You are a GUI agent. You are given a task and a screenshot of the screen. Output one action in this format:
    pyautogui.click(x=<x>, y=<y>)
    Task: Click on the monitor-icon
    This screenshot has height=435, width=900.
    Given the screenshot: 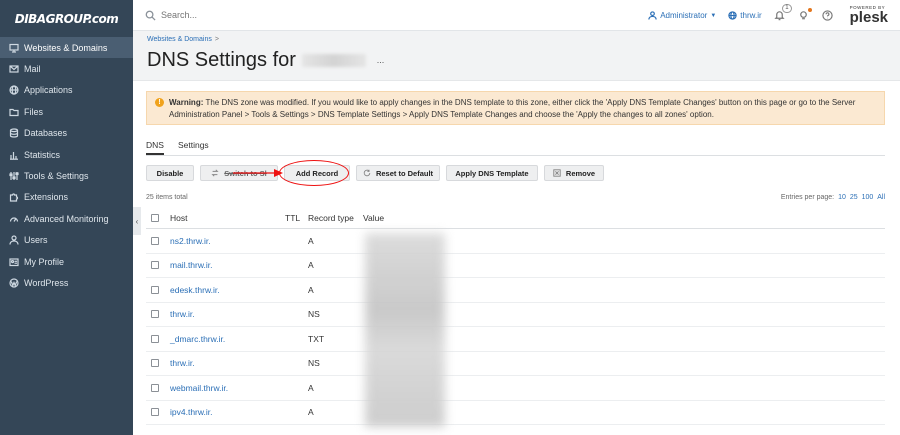 What is the action you would take?
    pyautogui.click(x=13, y=47)
    